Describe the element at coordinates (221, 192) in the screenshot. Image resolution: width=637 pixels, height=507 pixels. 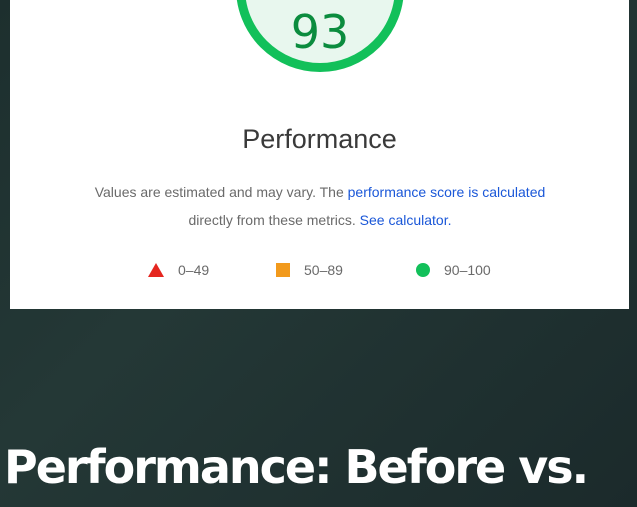
I see `description-text-1: Values are estimated and may vary. The` at that location.